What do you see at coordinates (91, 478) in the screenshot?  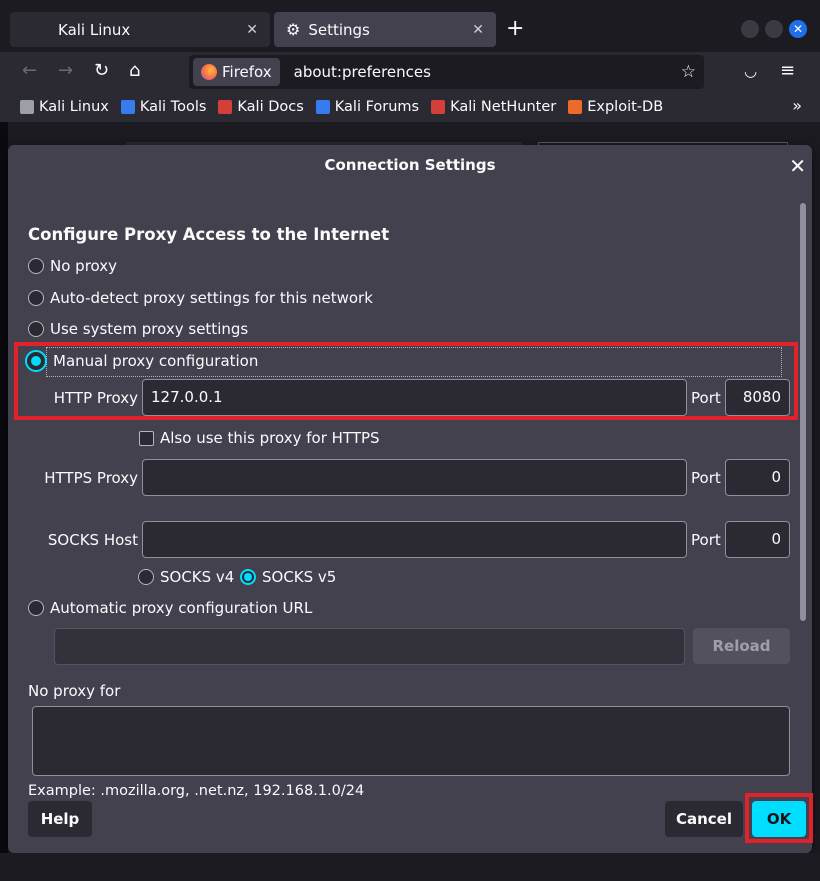 I see `https-proxy-label: HTTPS Proxy` at bounding box center [91, 478].